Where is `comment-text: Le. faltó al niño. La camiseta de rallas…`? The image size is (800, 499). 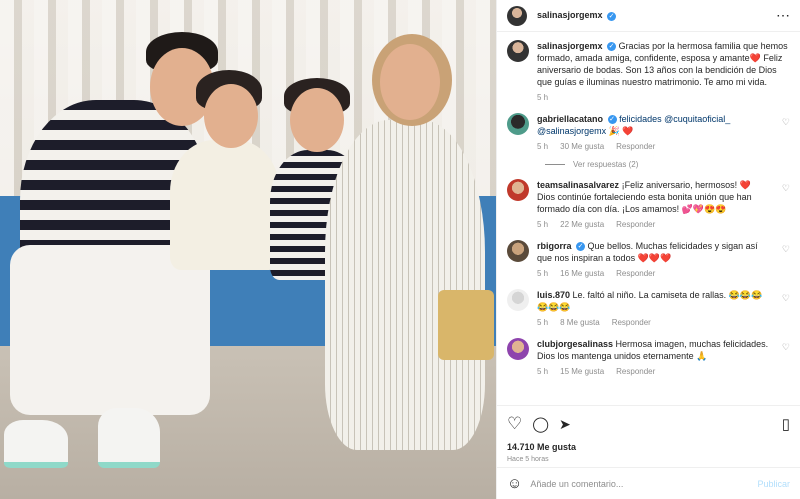 comment-text: Le. faltó al niño. La camiseta de rallas… is located at coordinates (650, 301).